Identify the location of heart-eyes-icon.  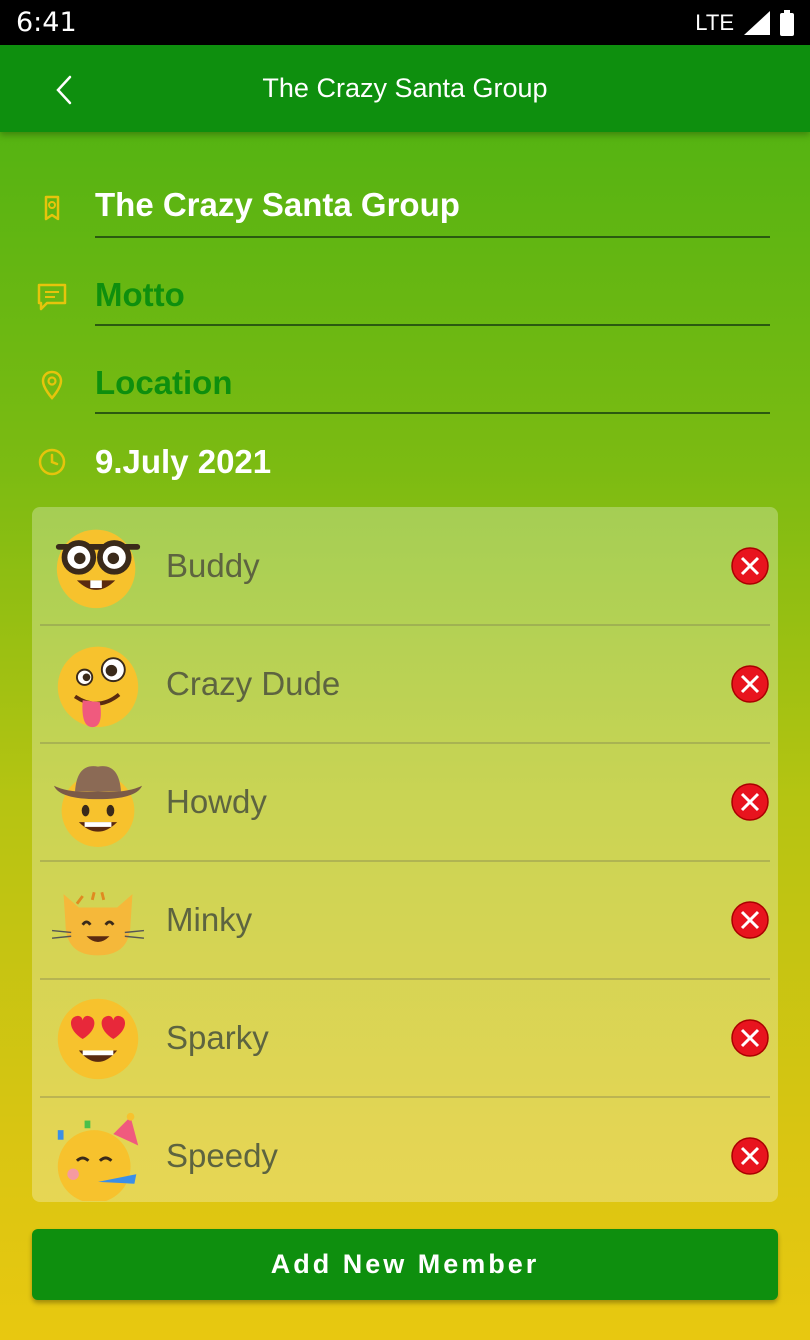
(98, 1039).